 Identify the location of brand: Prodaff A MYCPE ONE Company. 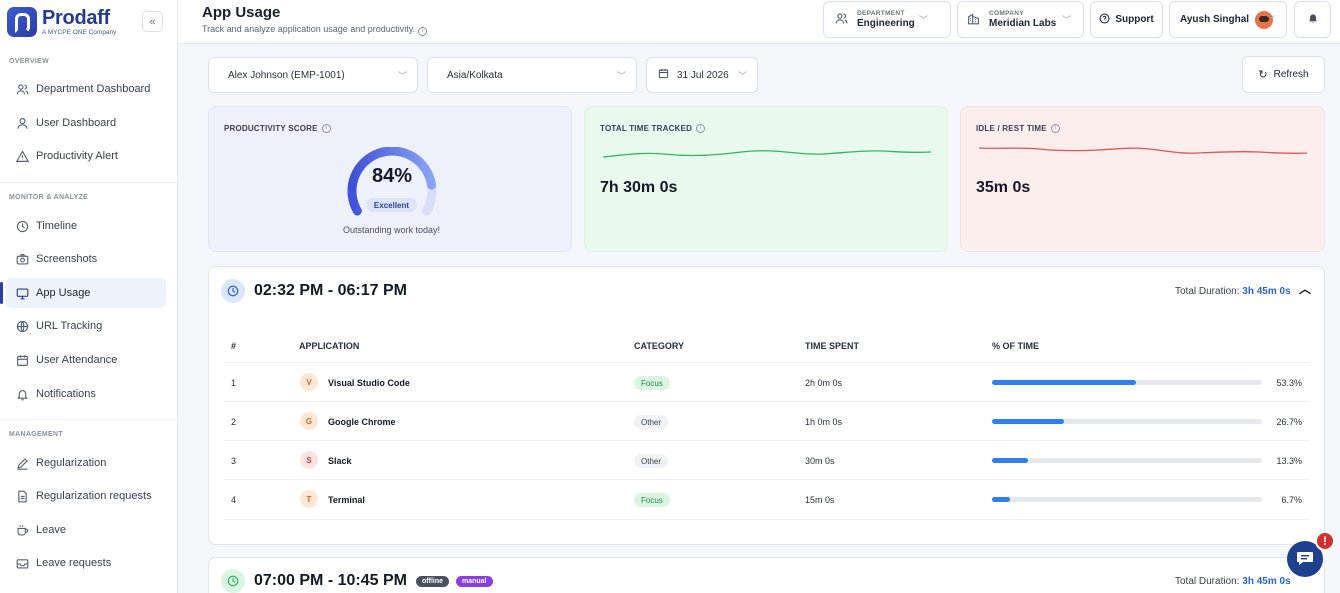
(61, 22).